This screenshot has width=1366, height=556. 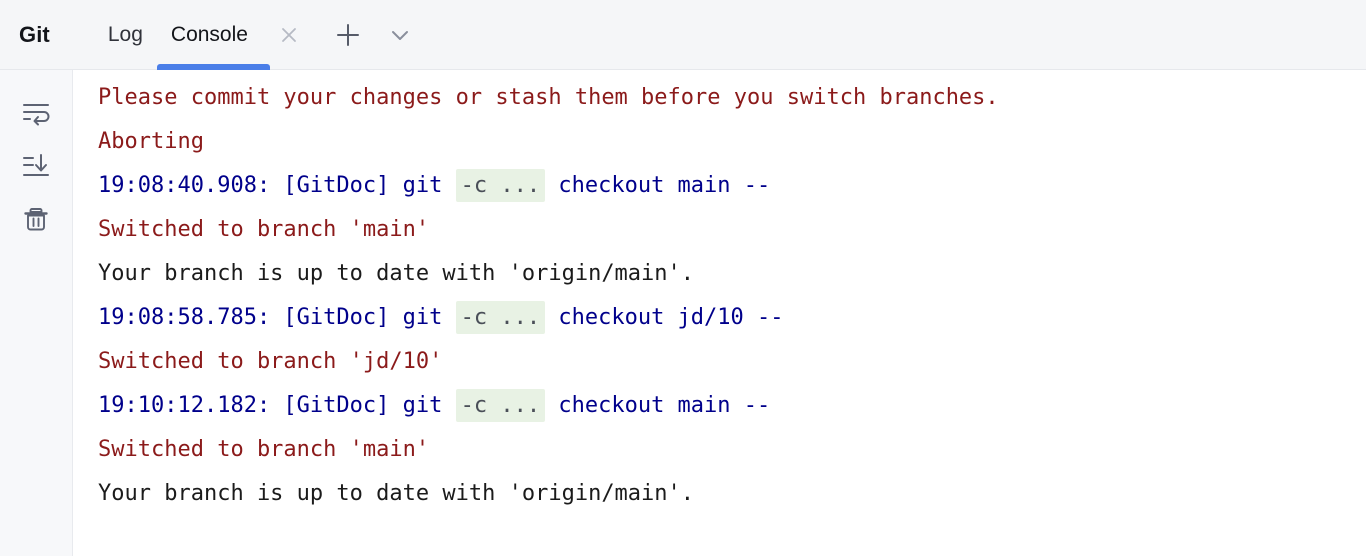 What do you see at coordinates (277, 405) in the screenshot?
I see `console-text: 19:10:12.182: [GitDoc] git` at bounding box center [277, 405].